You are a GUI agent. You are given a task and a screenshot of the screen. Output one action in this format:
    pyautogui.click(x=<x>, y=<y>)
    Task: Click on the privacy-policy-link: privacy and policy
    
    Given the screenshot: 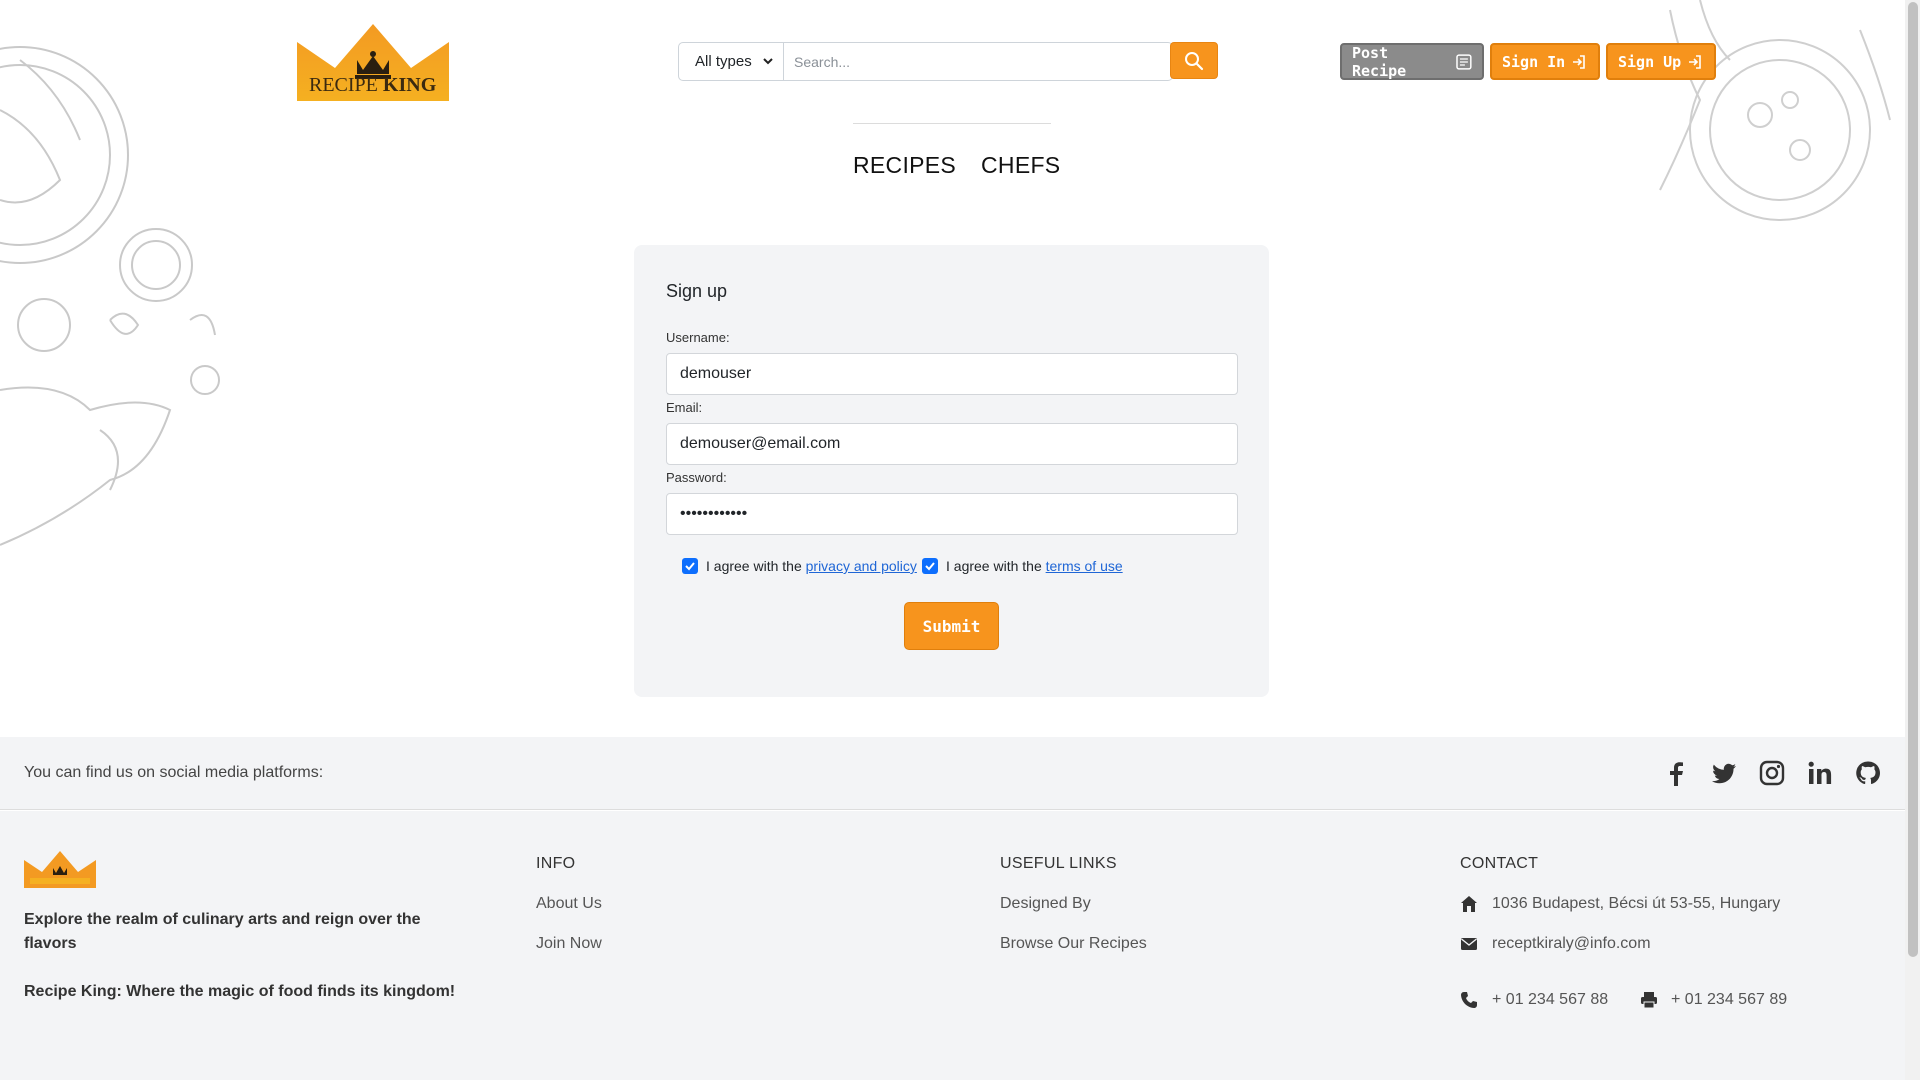 What is the action you would take?
    pyautogui.click(x=861, y=566)
    